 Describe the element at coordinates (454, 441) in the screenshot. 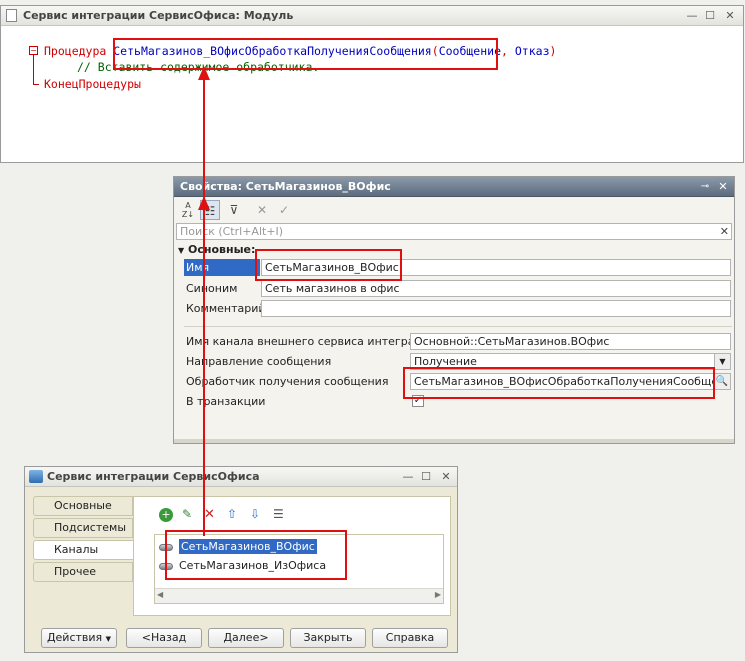

I see `properties-bottom-bar` at that location.